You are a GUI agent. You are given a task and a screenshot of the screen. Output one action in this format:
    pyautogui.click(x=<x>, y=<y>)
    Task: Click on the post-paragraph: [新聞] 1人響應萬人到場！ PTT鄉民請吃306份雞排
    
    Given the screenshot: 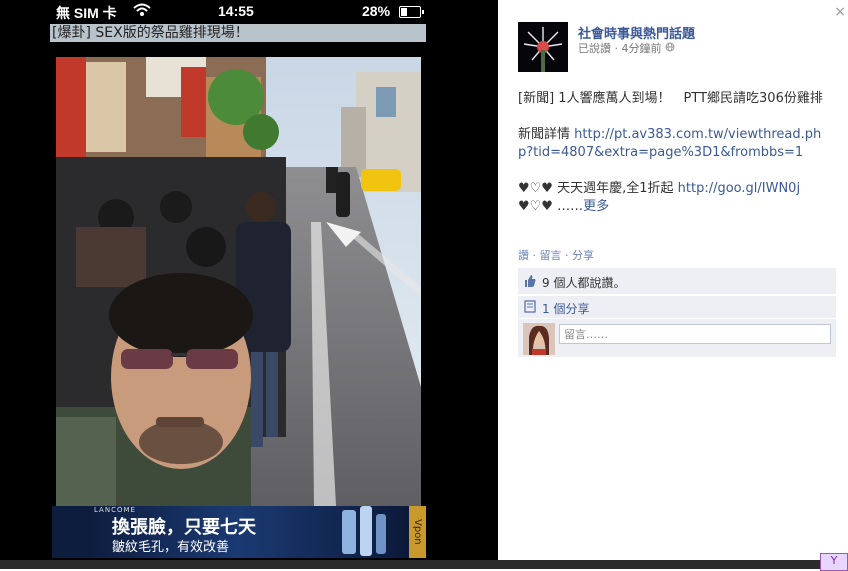 What is the action you would take?
    pyautogui.click(x=677, y=99)
    